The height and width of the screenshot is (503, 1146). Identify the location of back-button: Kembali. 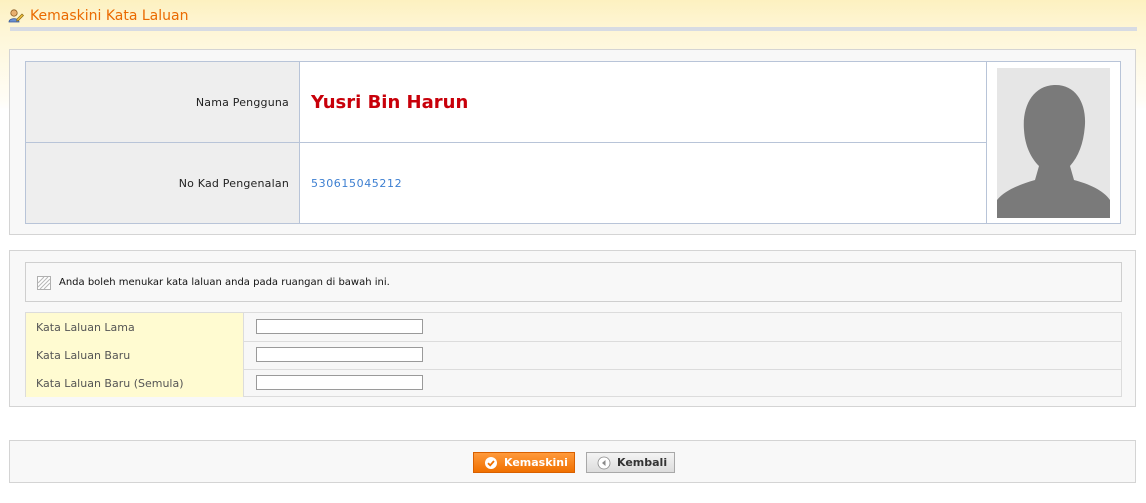
(630, 462).